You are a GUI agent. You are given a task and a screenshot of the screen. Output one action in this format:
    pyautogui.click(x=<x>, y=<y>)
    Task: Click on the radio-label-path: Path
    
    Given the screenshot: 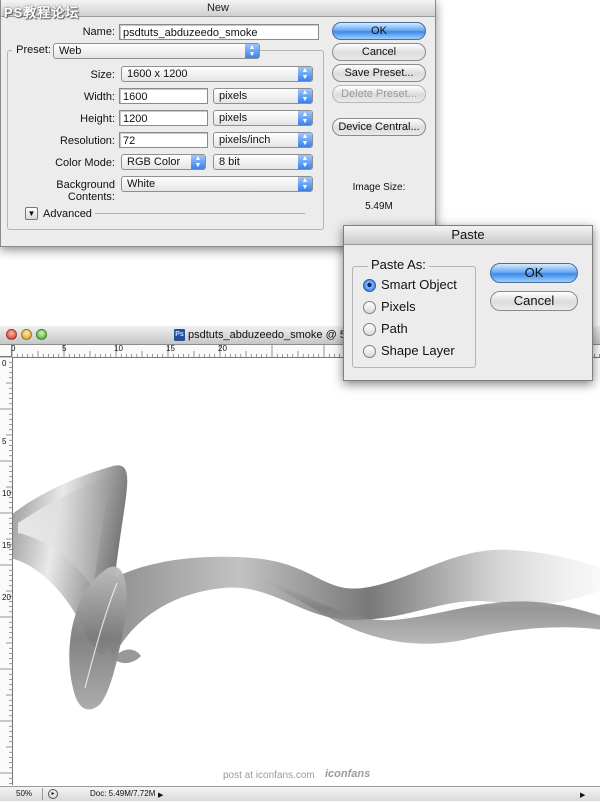 What is the action you would take?
    pyautogui.click(x=394, y=328)
    